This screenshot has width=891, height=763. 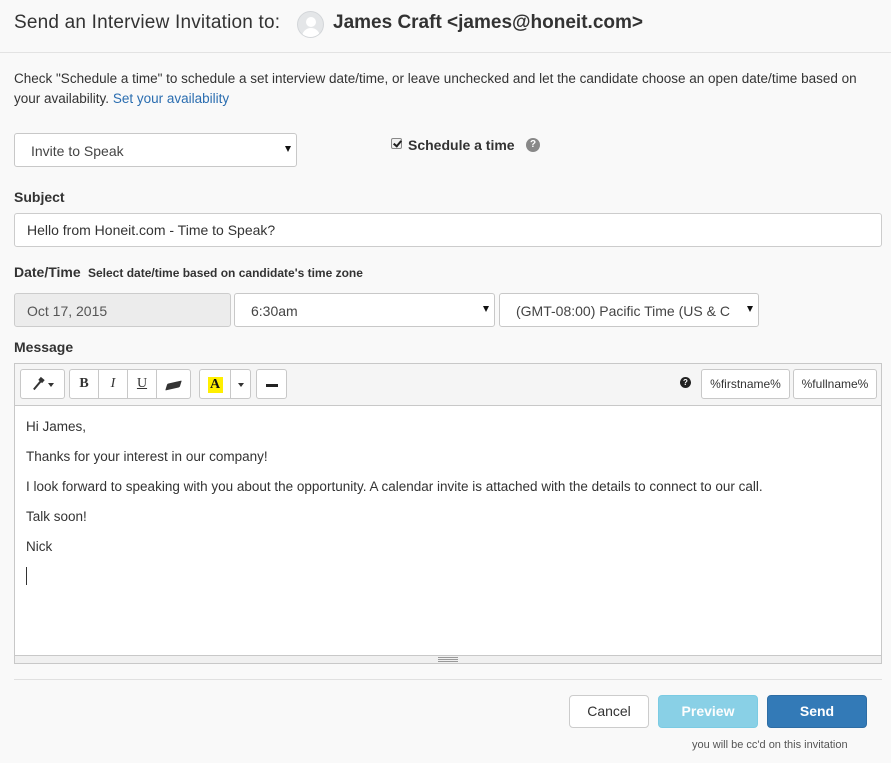 What do you see at coordinates (817, 711) in the screenshot?
I see `send-button: Send` at bounding box center [817, 711].